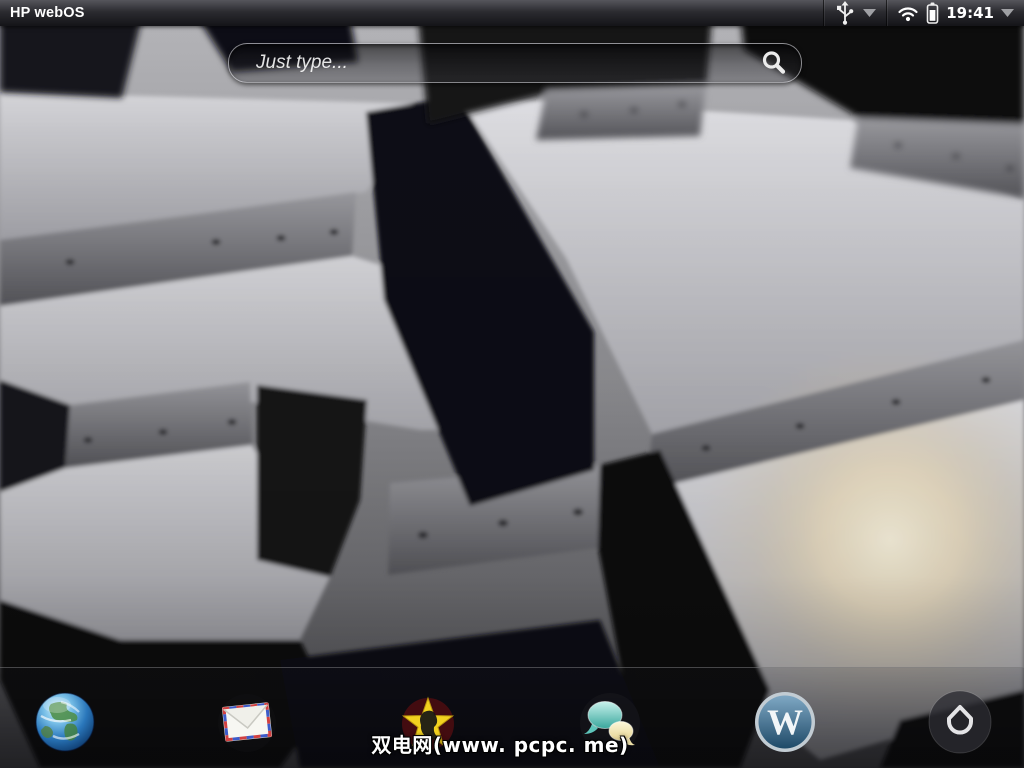 This screenshot has height=768, width=1024. Describe the element at coordinates (774, 63) in the screenshot. I see `search-icon` at that location.